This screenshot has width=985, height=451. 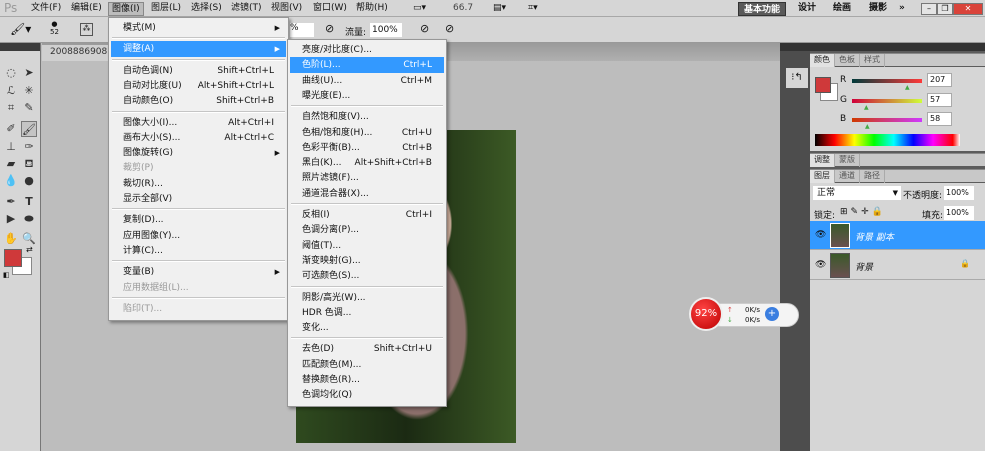 What do you see at coordinates (29, 147) in the screenshot?
I see `history-brush-icon: ✑` at bounding box center [29, 147].